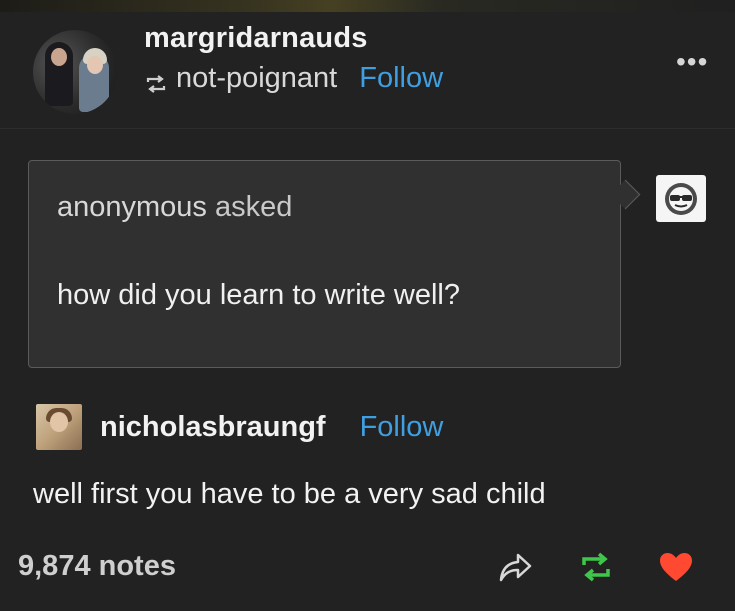 Image resolution: width=735 pixels, height=611 pixels. I want to click on asker-line: anonymous asked, so click(174, 207).